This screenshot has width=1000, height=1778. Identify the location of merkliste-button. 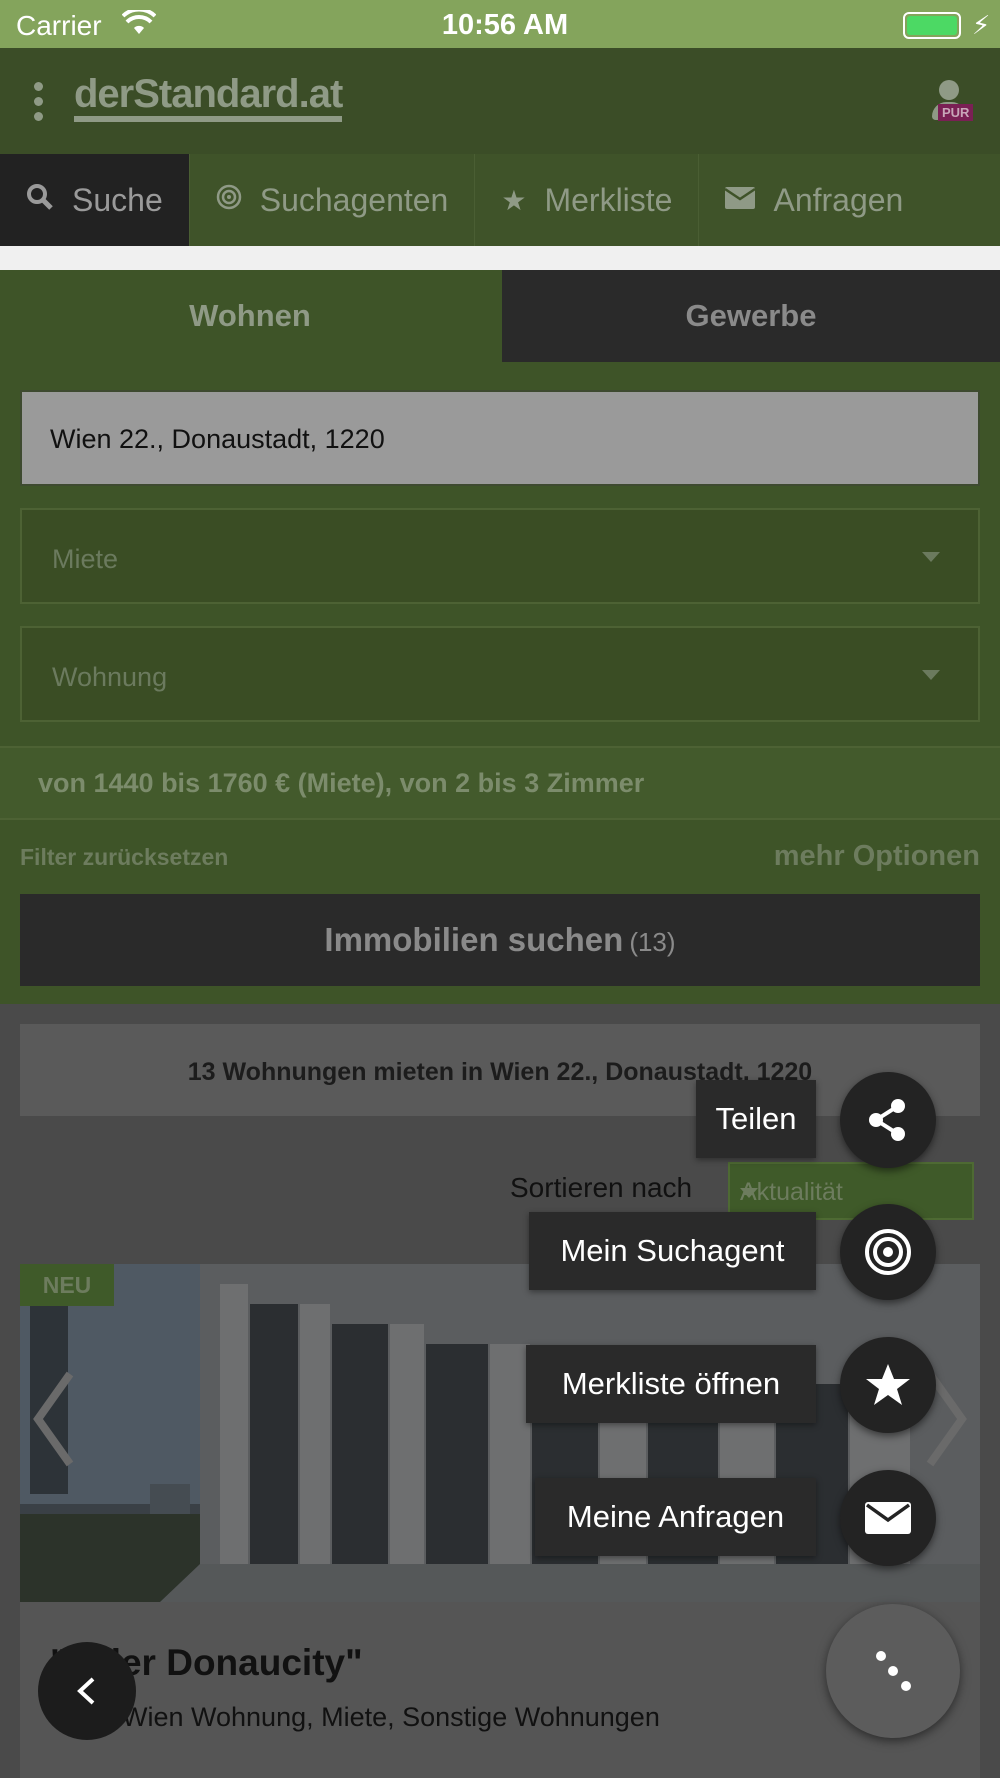
(888, 1385).